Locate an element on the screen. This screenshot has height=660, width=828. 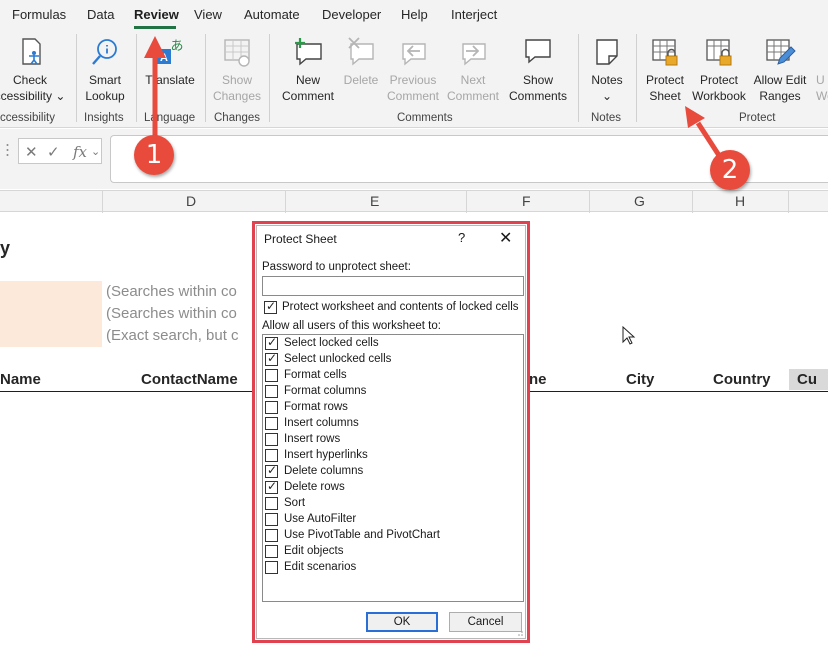
tab-data: Data is located at coordinates (100, 14).